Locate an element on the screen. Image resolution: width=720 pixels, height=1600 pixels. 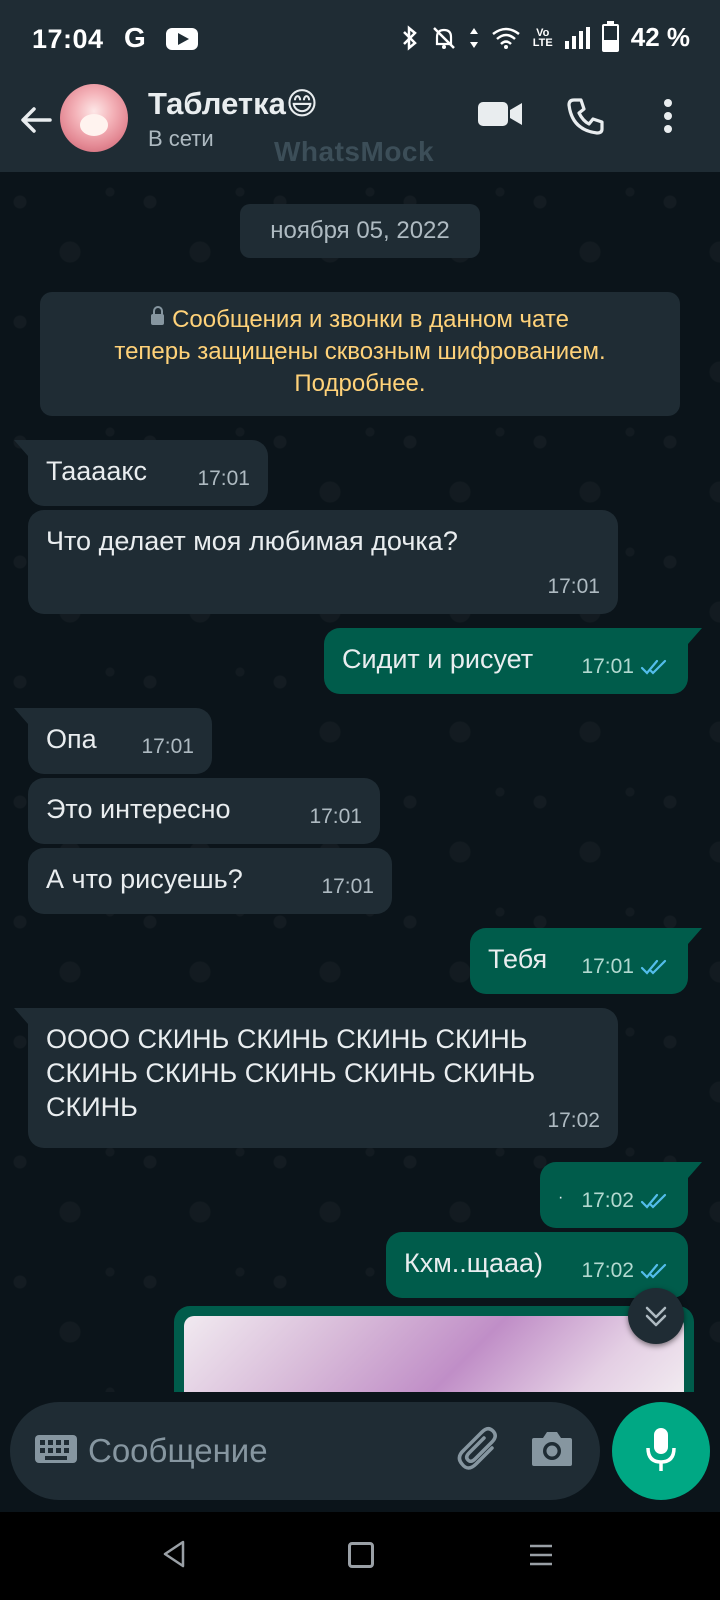
mic-button is located at coordinates (661, 1451).